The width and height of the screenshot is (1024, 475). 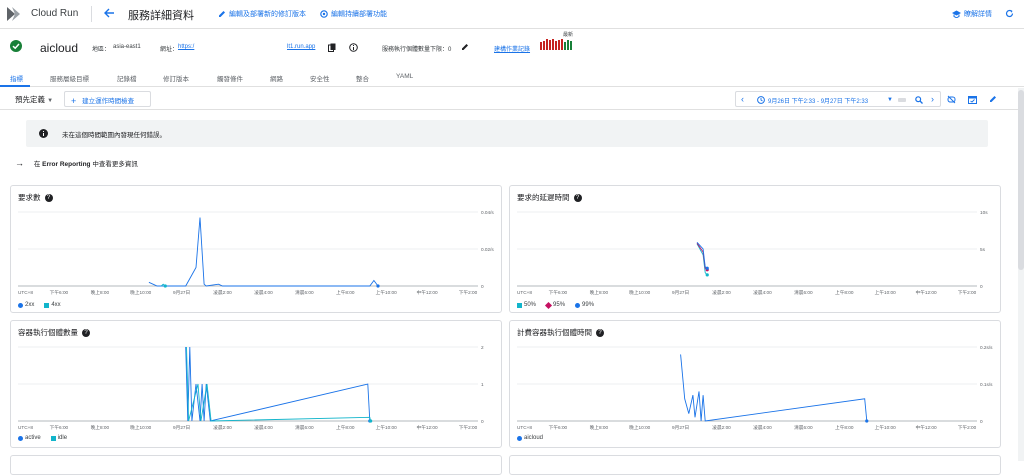 I want to click on legend-item: 50%, so click(x=526, y=305).